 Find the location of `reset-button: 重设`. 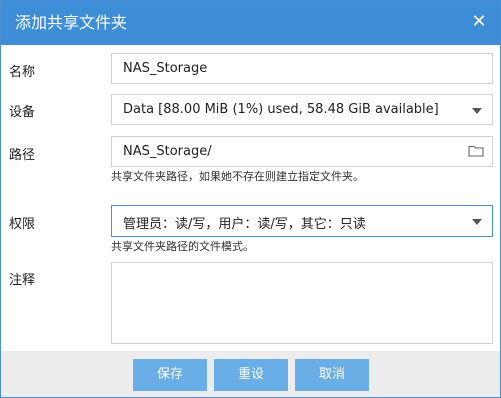

reset-button: 重设 is located at coordinates (251, 375).